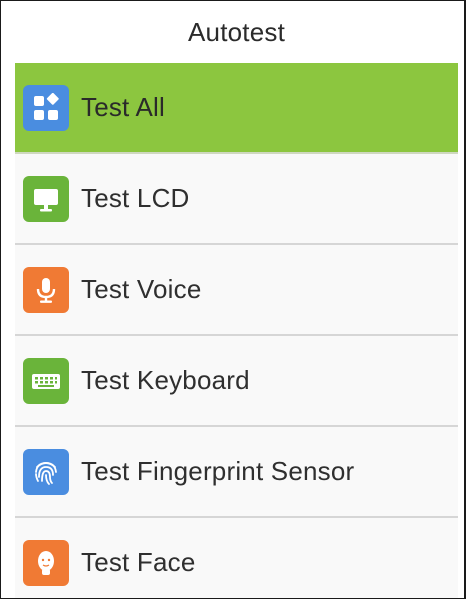 This screenshot has height=600, width=466. I want to click on monitor-icon, so click(46, 198).